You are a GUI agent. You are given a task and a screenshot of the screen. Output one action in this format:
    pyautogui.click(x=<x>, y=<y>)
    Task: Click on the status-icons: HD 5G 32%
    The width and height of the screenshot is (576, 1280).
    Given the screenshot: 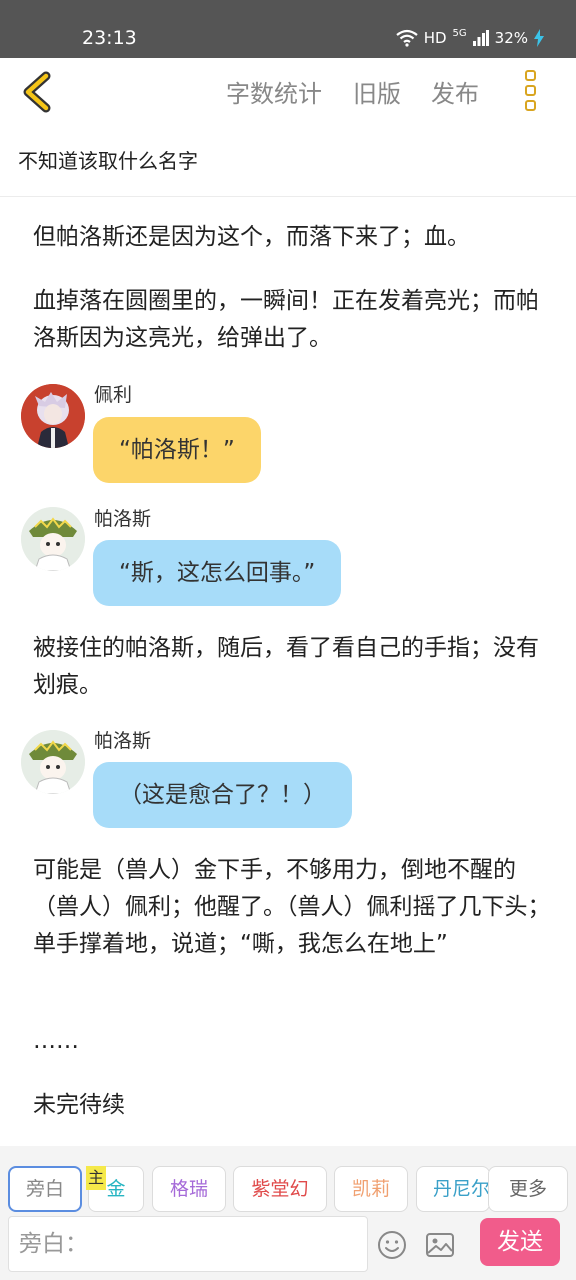 What is the action you would take?
    pyautogui.click(x=470, y=38)
    